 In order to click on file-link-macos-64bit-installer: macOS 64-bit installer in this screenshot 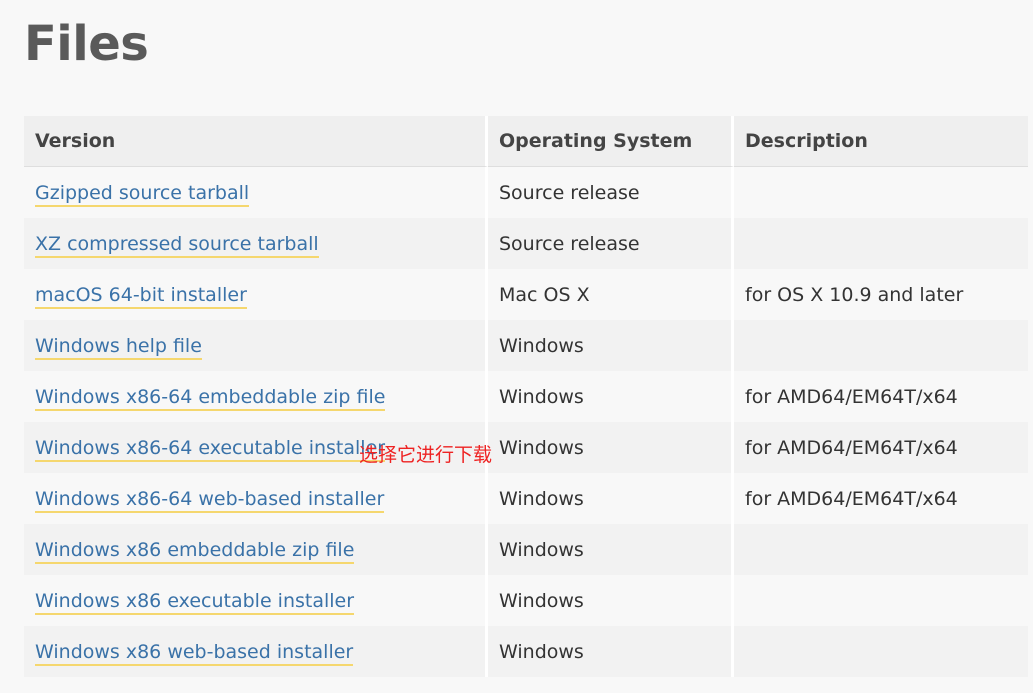, I will do `click(141, 296)`.